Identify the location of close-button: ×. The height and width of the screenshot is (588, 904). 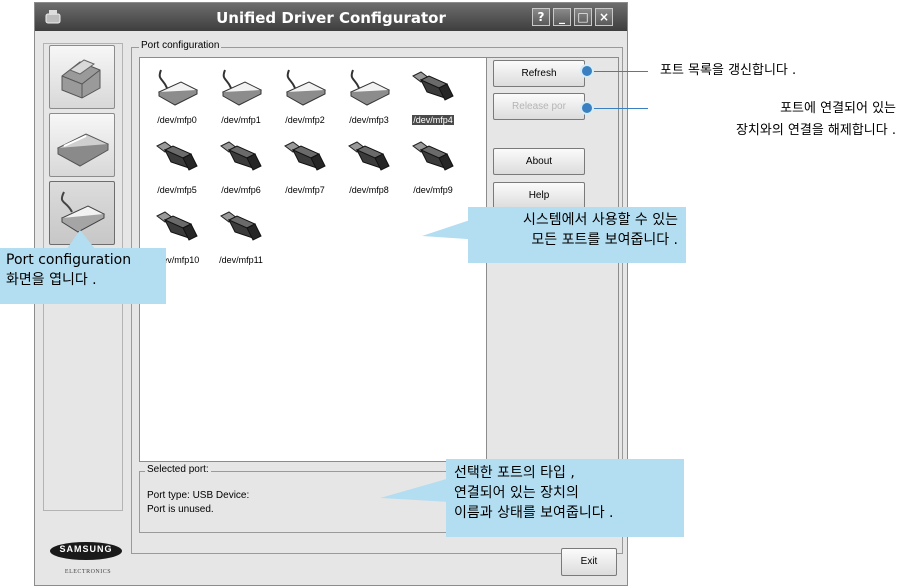
(604, 17).